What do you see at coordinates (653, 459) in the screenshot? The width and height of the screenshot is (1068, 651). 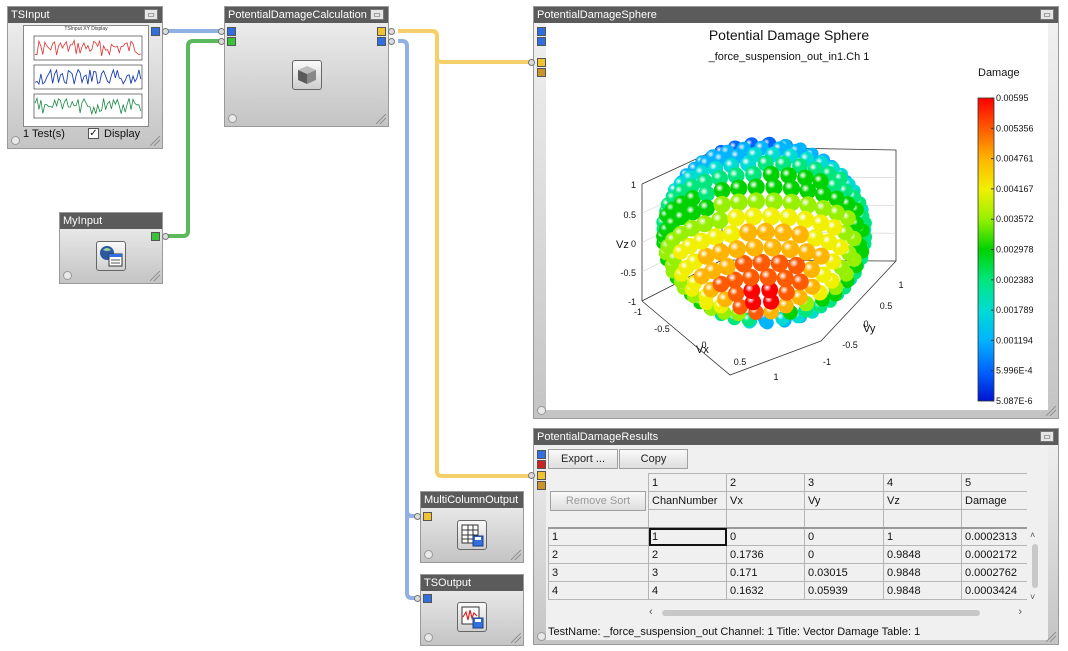 I see `copy-button: Copy` at bounding box center [653, 459].